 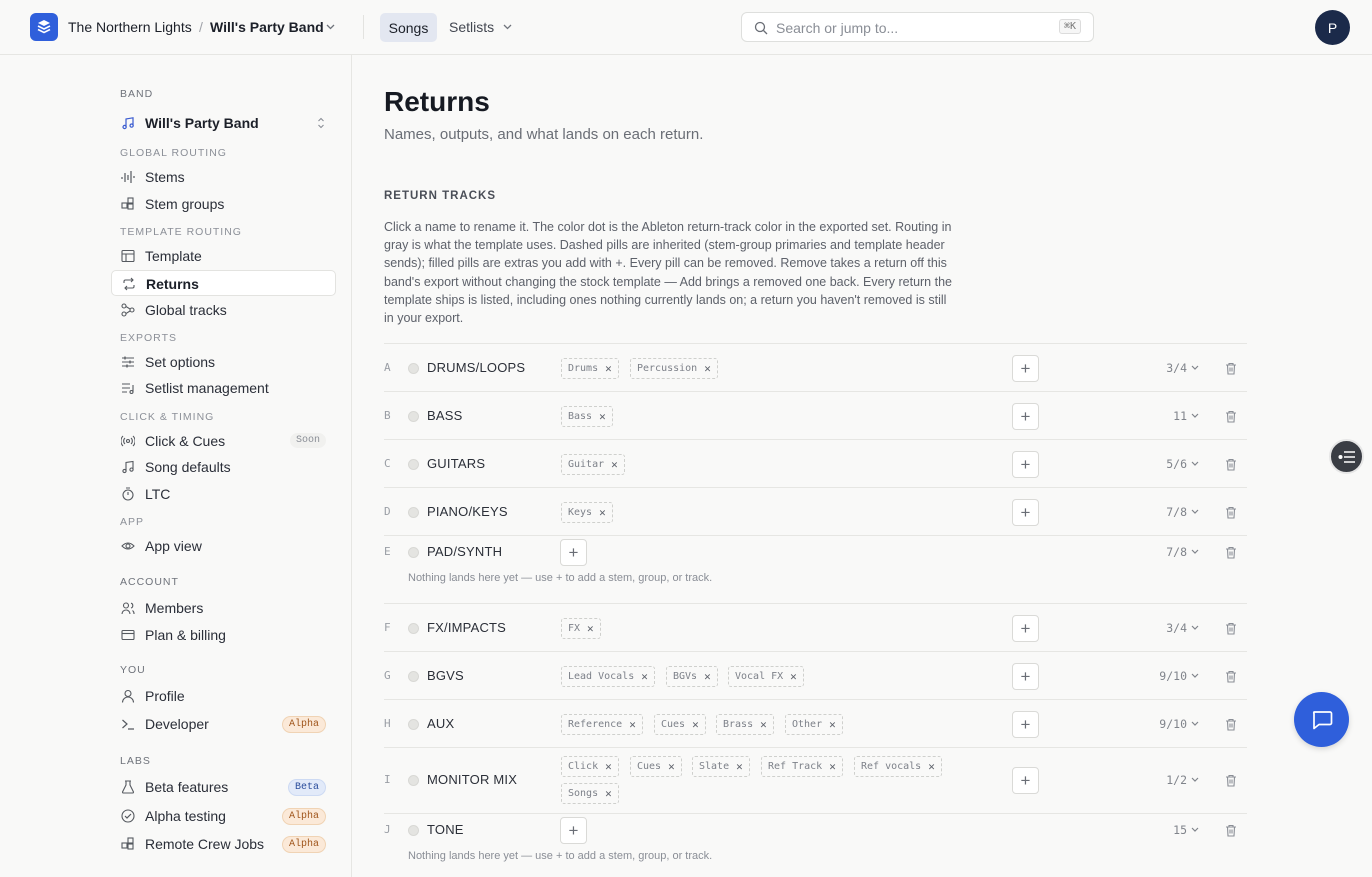 What do you see at coordinates (444, 415) in the screenshot?
I see `return-name: BASS` at bounding box center [444, 415].